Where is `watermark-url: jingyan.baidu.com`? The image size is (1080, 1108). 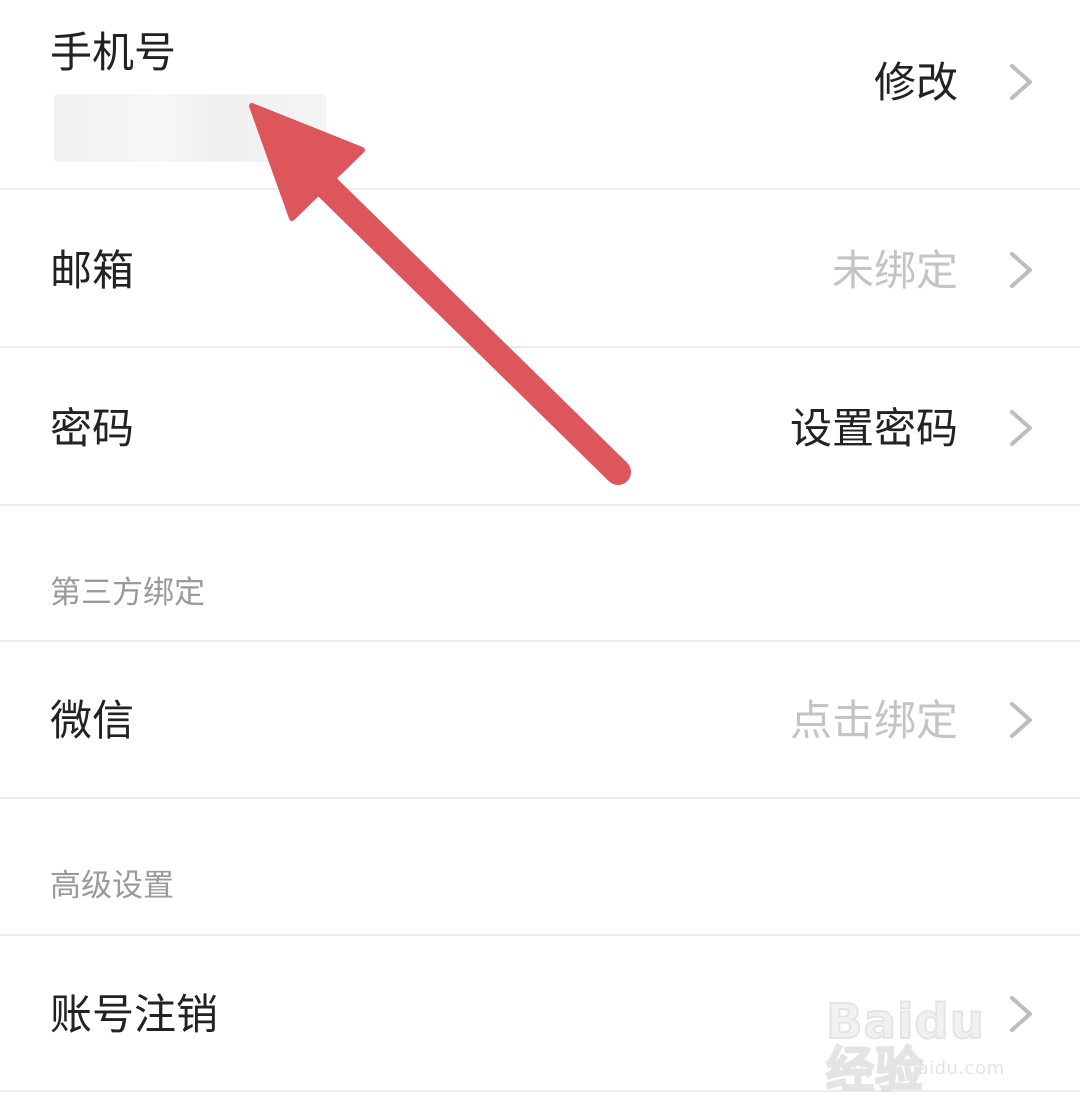 watermark-url: jingyan.baidu.com is located at coordinates (917, 1068).